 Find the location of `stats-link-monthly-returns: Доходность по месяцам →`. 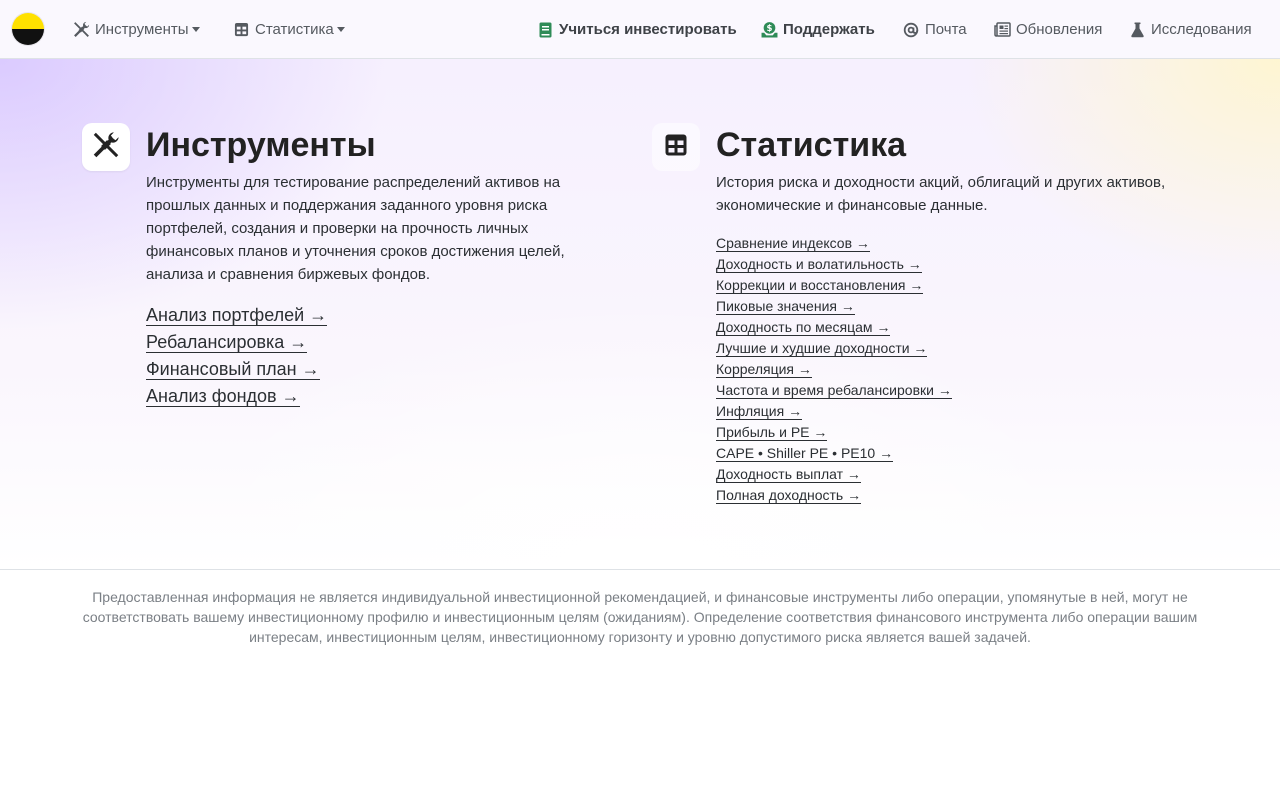

stats-link-monthly-returns: Доходность по месяцам → is located at coordinates (803, 327).